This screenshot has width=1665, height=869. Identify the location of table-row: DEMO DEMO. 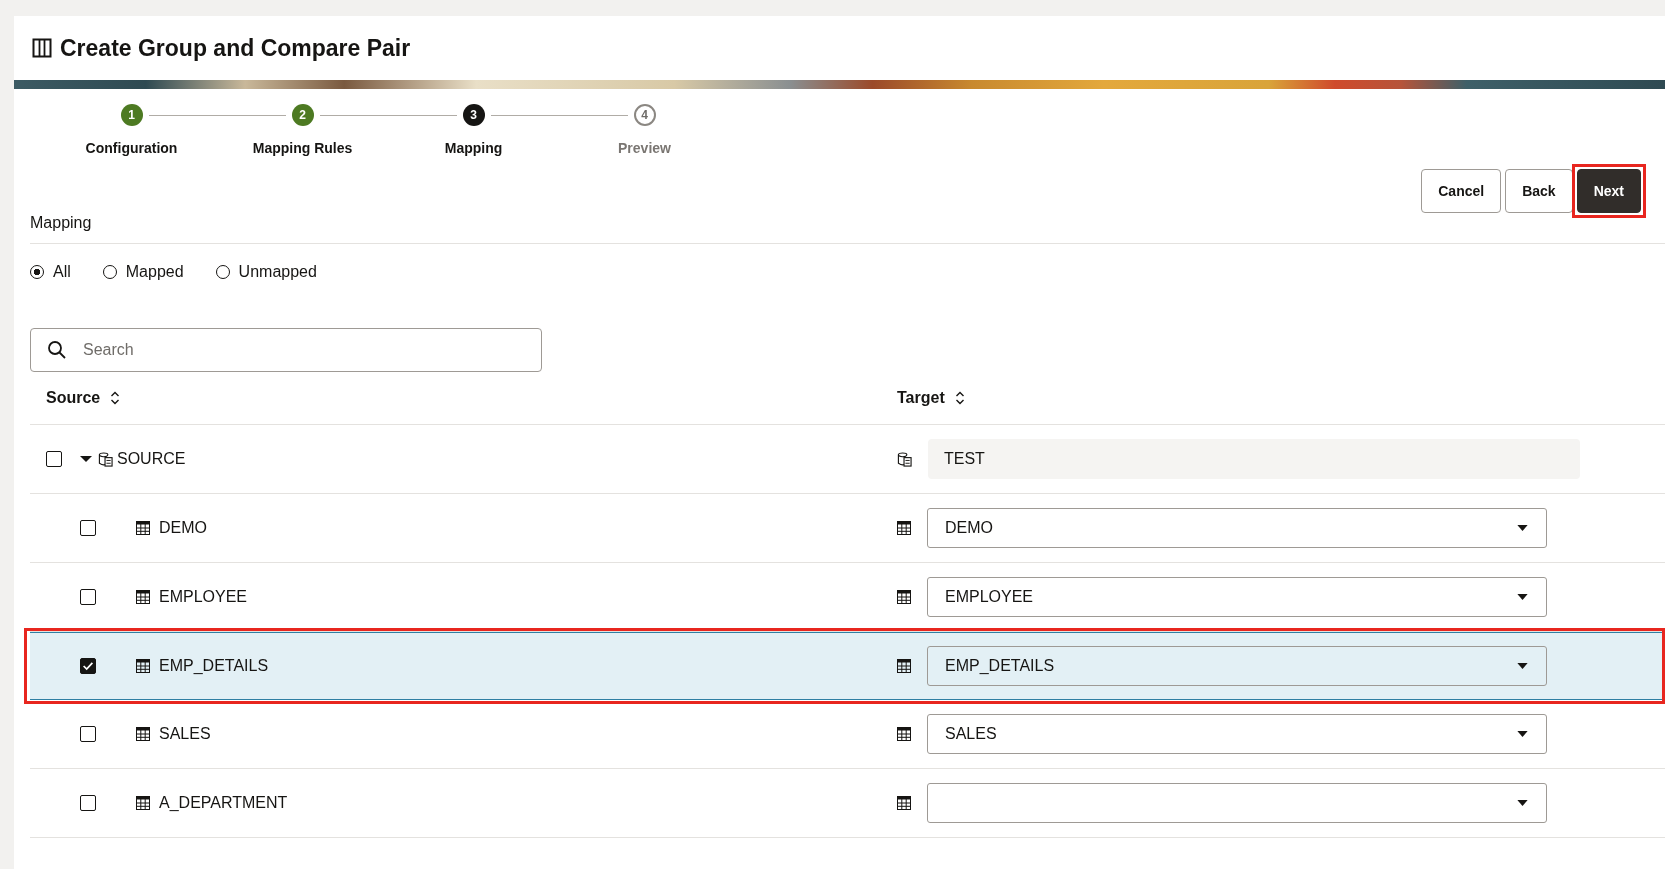
(847, 528).